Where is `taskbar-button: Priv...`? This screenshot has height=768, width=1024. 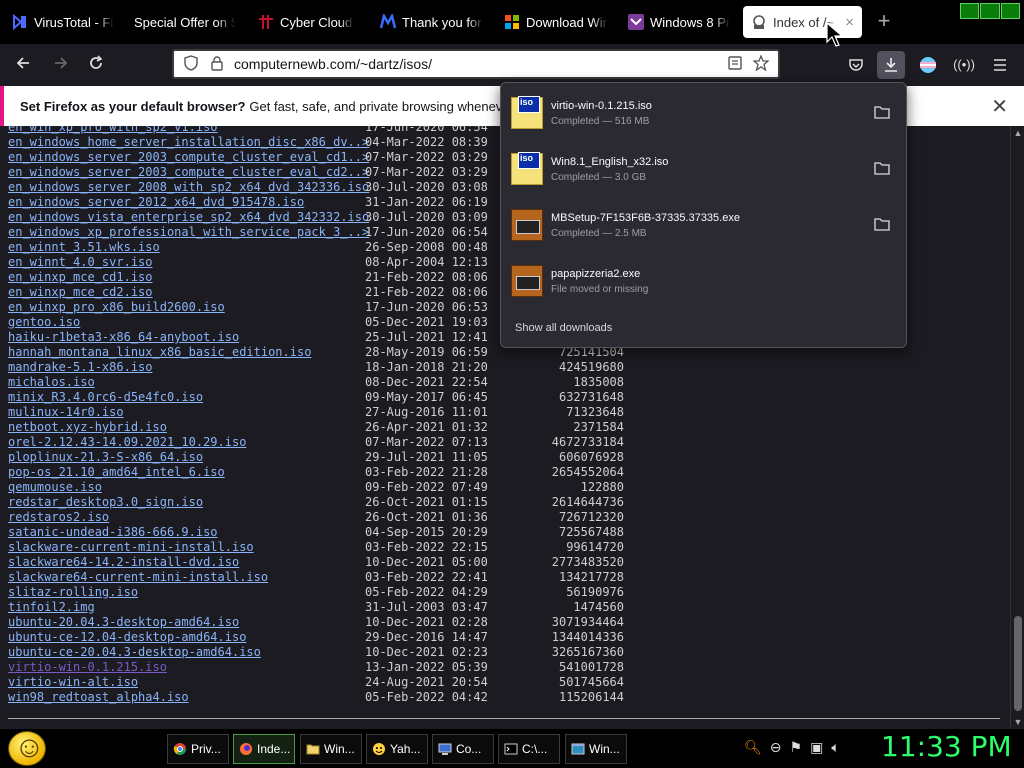
taskbar-button: Priv... is located at coordinates (198, 749).